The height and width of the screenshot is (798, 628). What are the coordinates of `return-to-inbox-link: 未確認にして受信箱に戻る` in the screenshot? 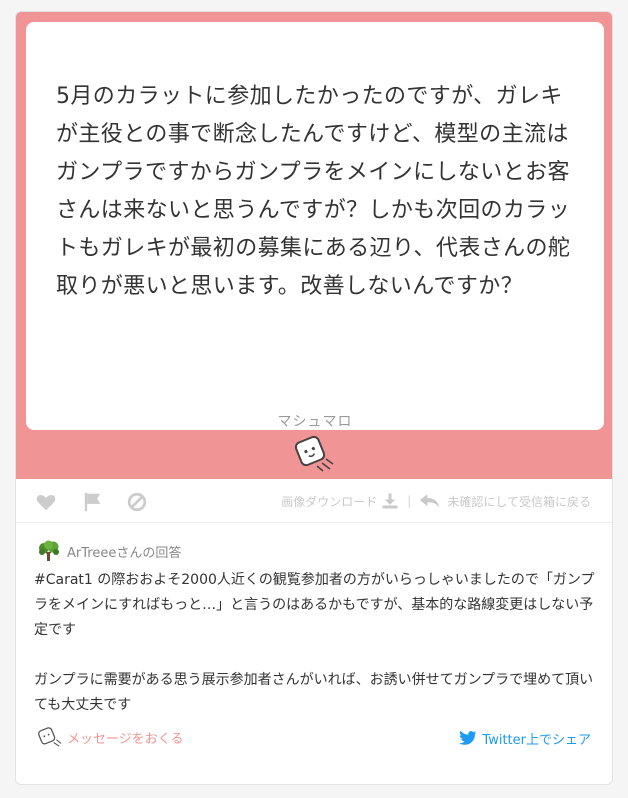 It's located at (519, 501).